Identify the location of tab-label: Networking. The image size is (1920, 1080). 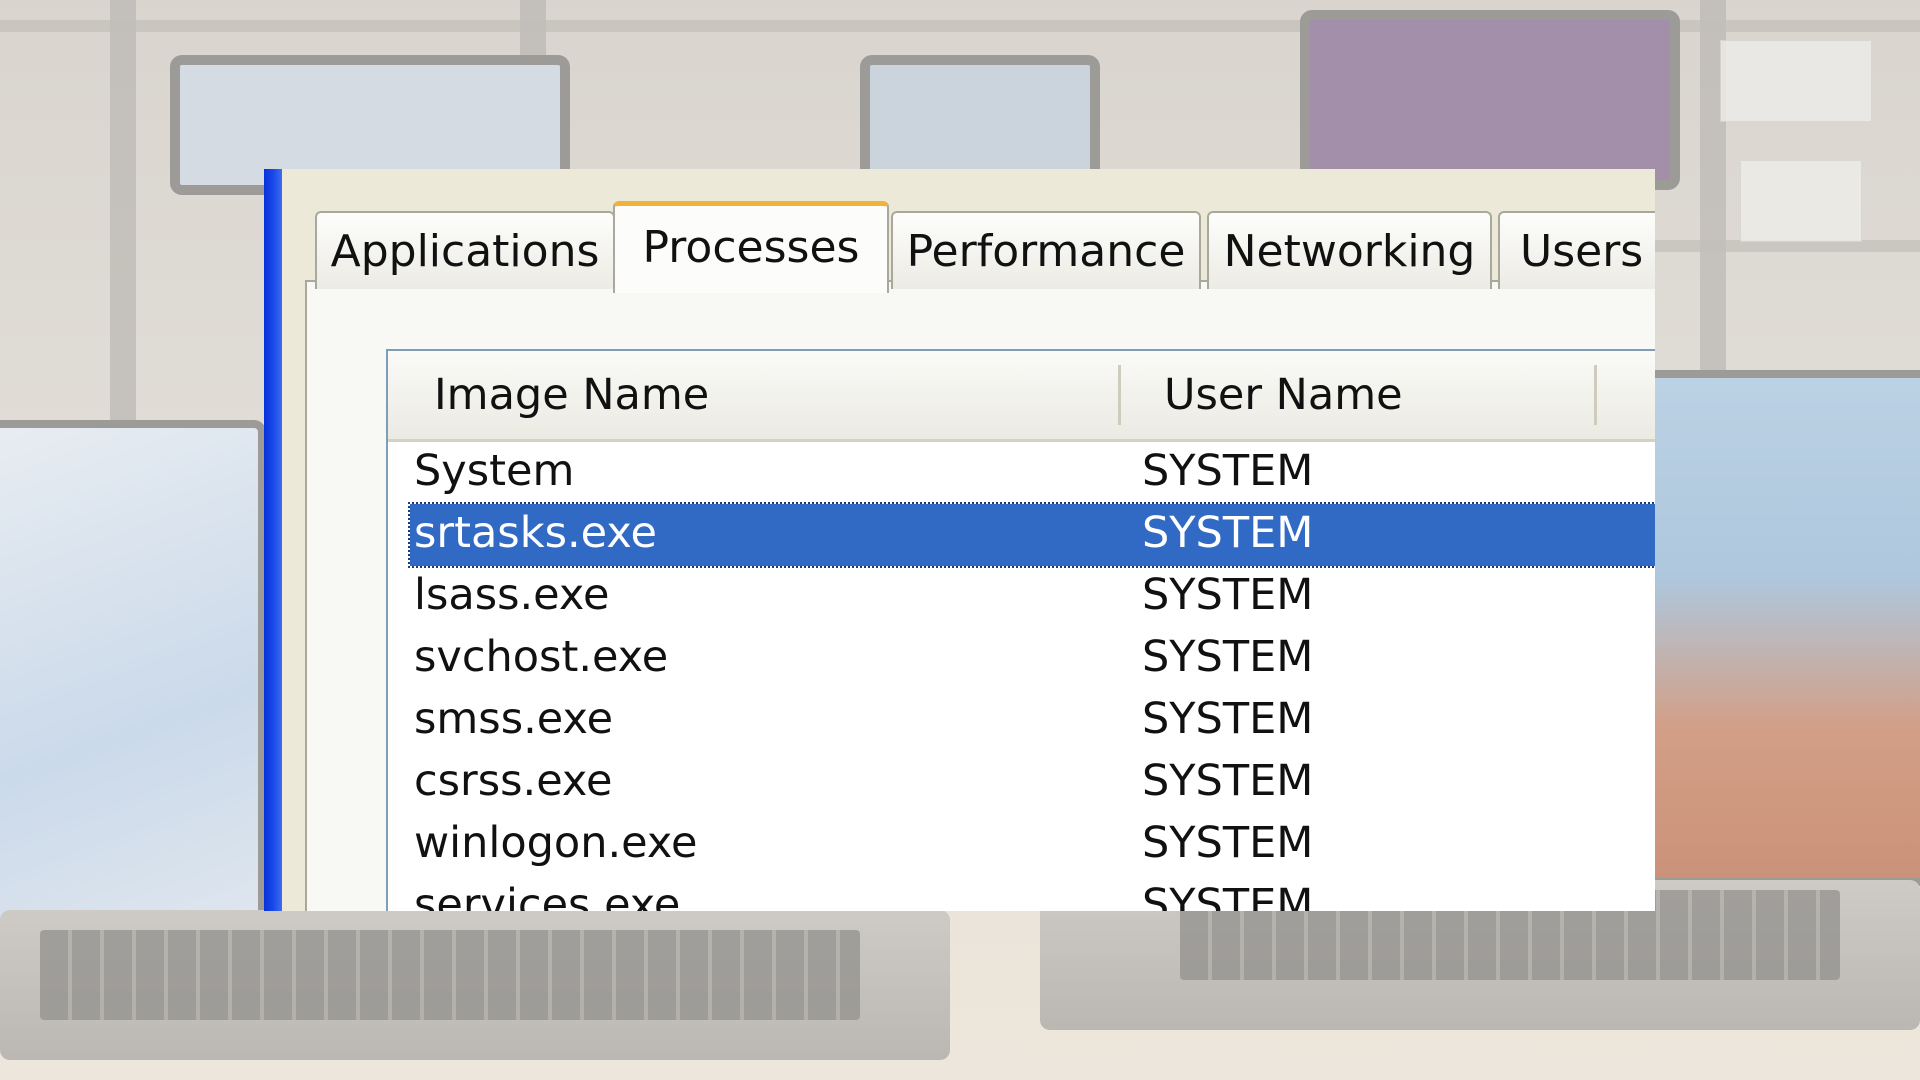
(1349, 251).